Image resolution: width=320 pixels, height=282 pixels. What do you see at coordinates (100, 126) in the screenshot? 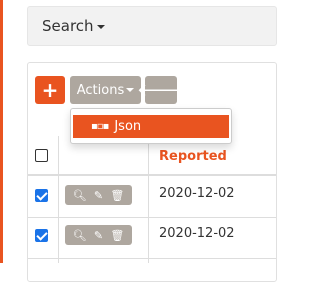
I see `json-grid-icon: ▪▫▪` at bounding box center [100, 126].